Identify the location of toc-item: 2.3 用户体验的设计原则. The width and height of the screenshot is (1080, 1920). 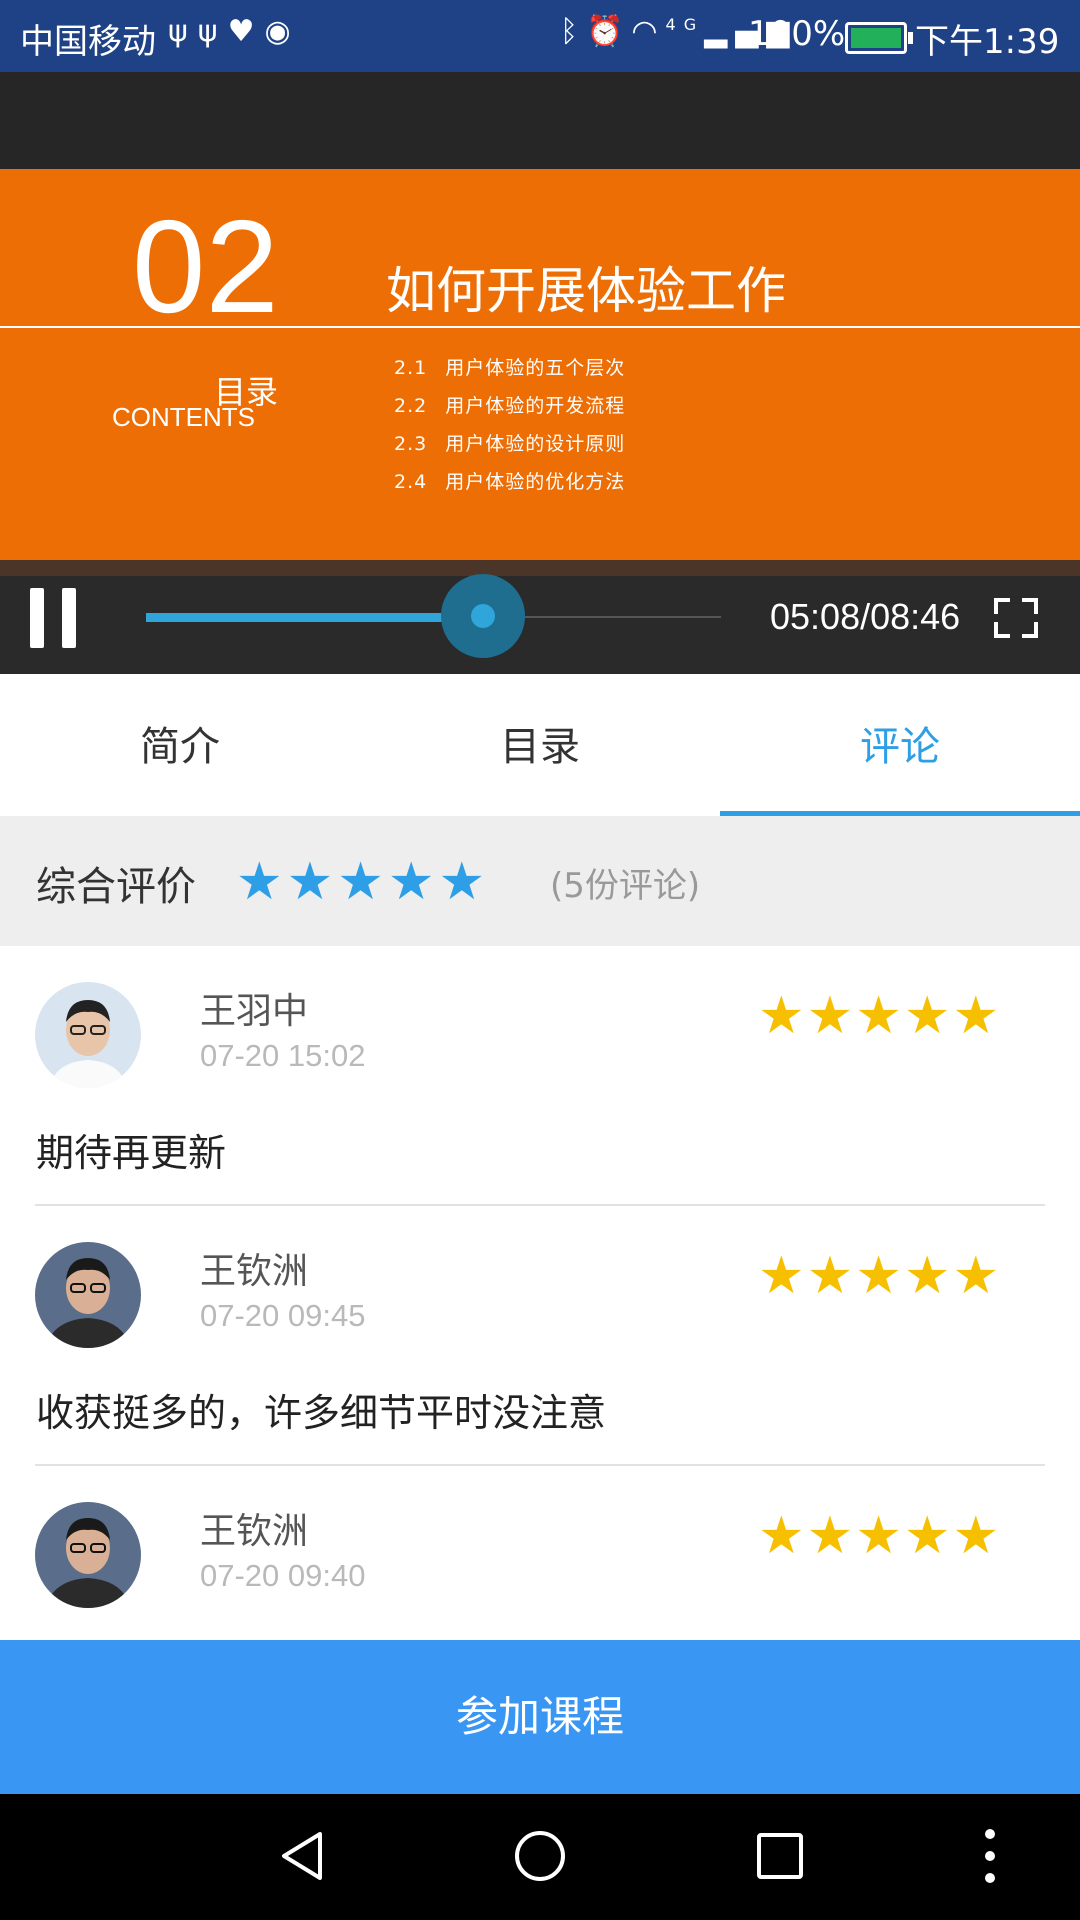
(510, 444).